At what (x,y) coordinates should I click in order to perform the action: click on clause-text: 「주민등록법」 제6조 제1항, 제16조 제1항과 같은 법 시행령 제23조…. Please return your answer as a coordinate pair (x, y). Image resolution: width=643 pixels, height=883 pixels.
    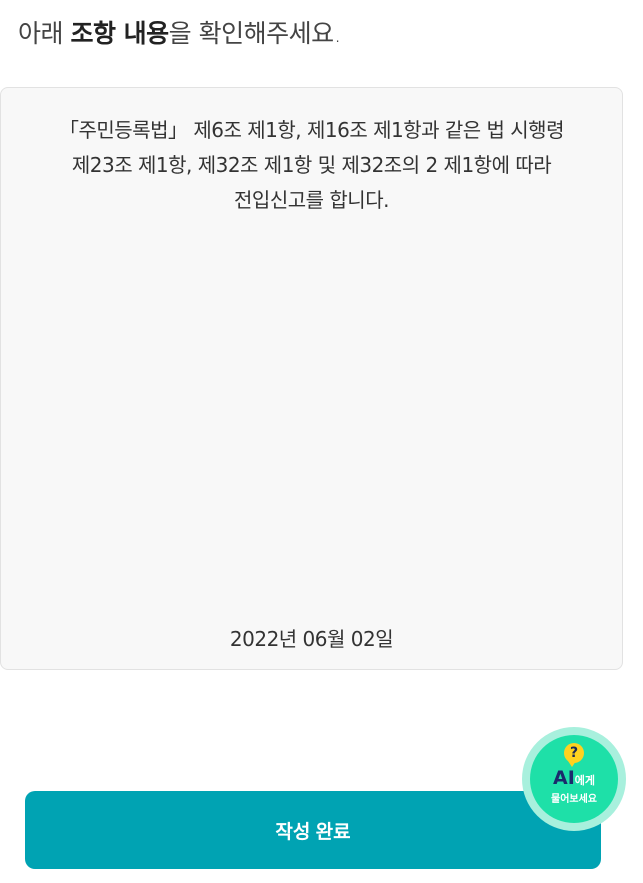
    Looking at the image, I should click on (311, 165).